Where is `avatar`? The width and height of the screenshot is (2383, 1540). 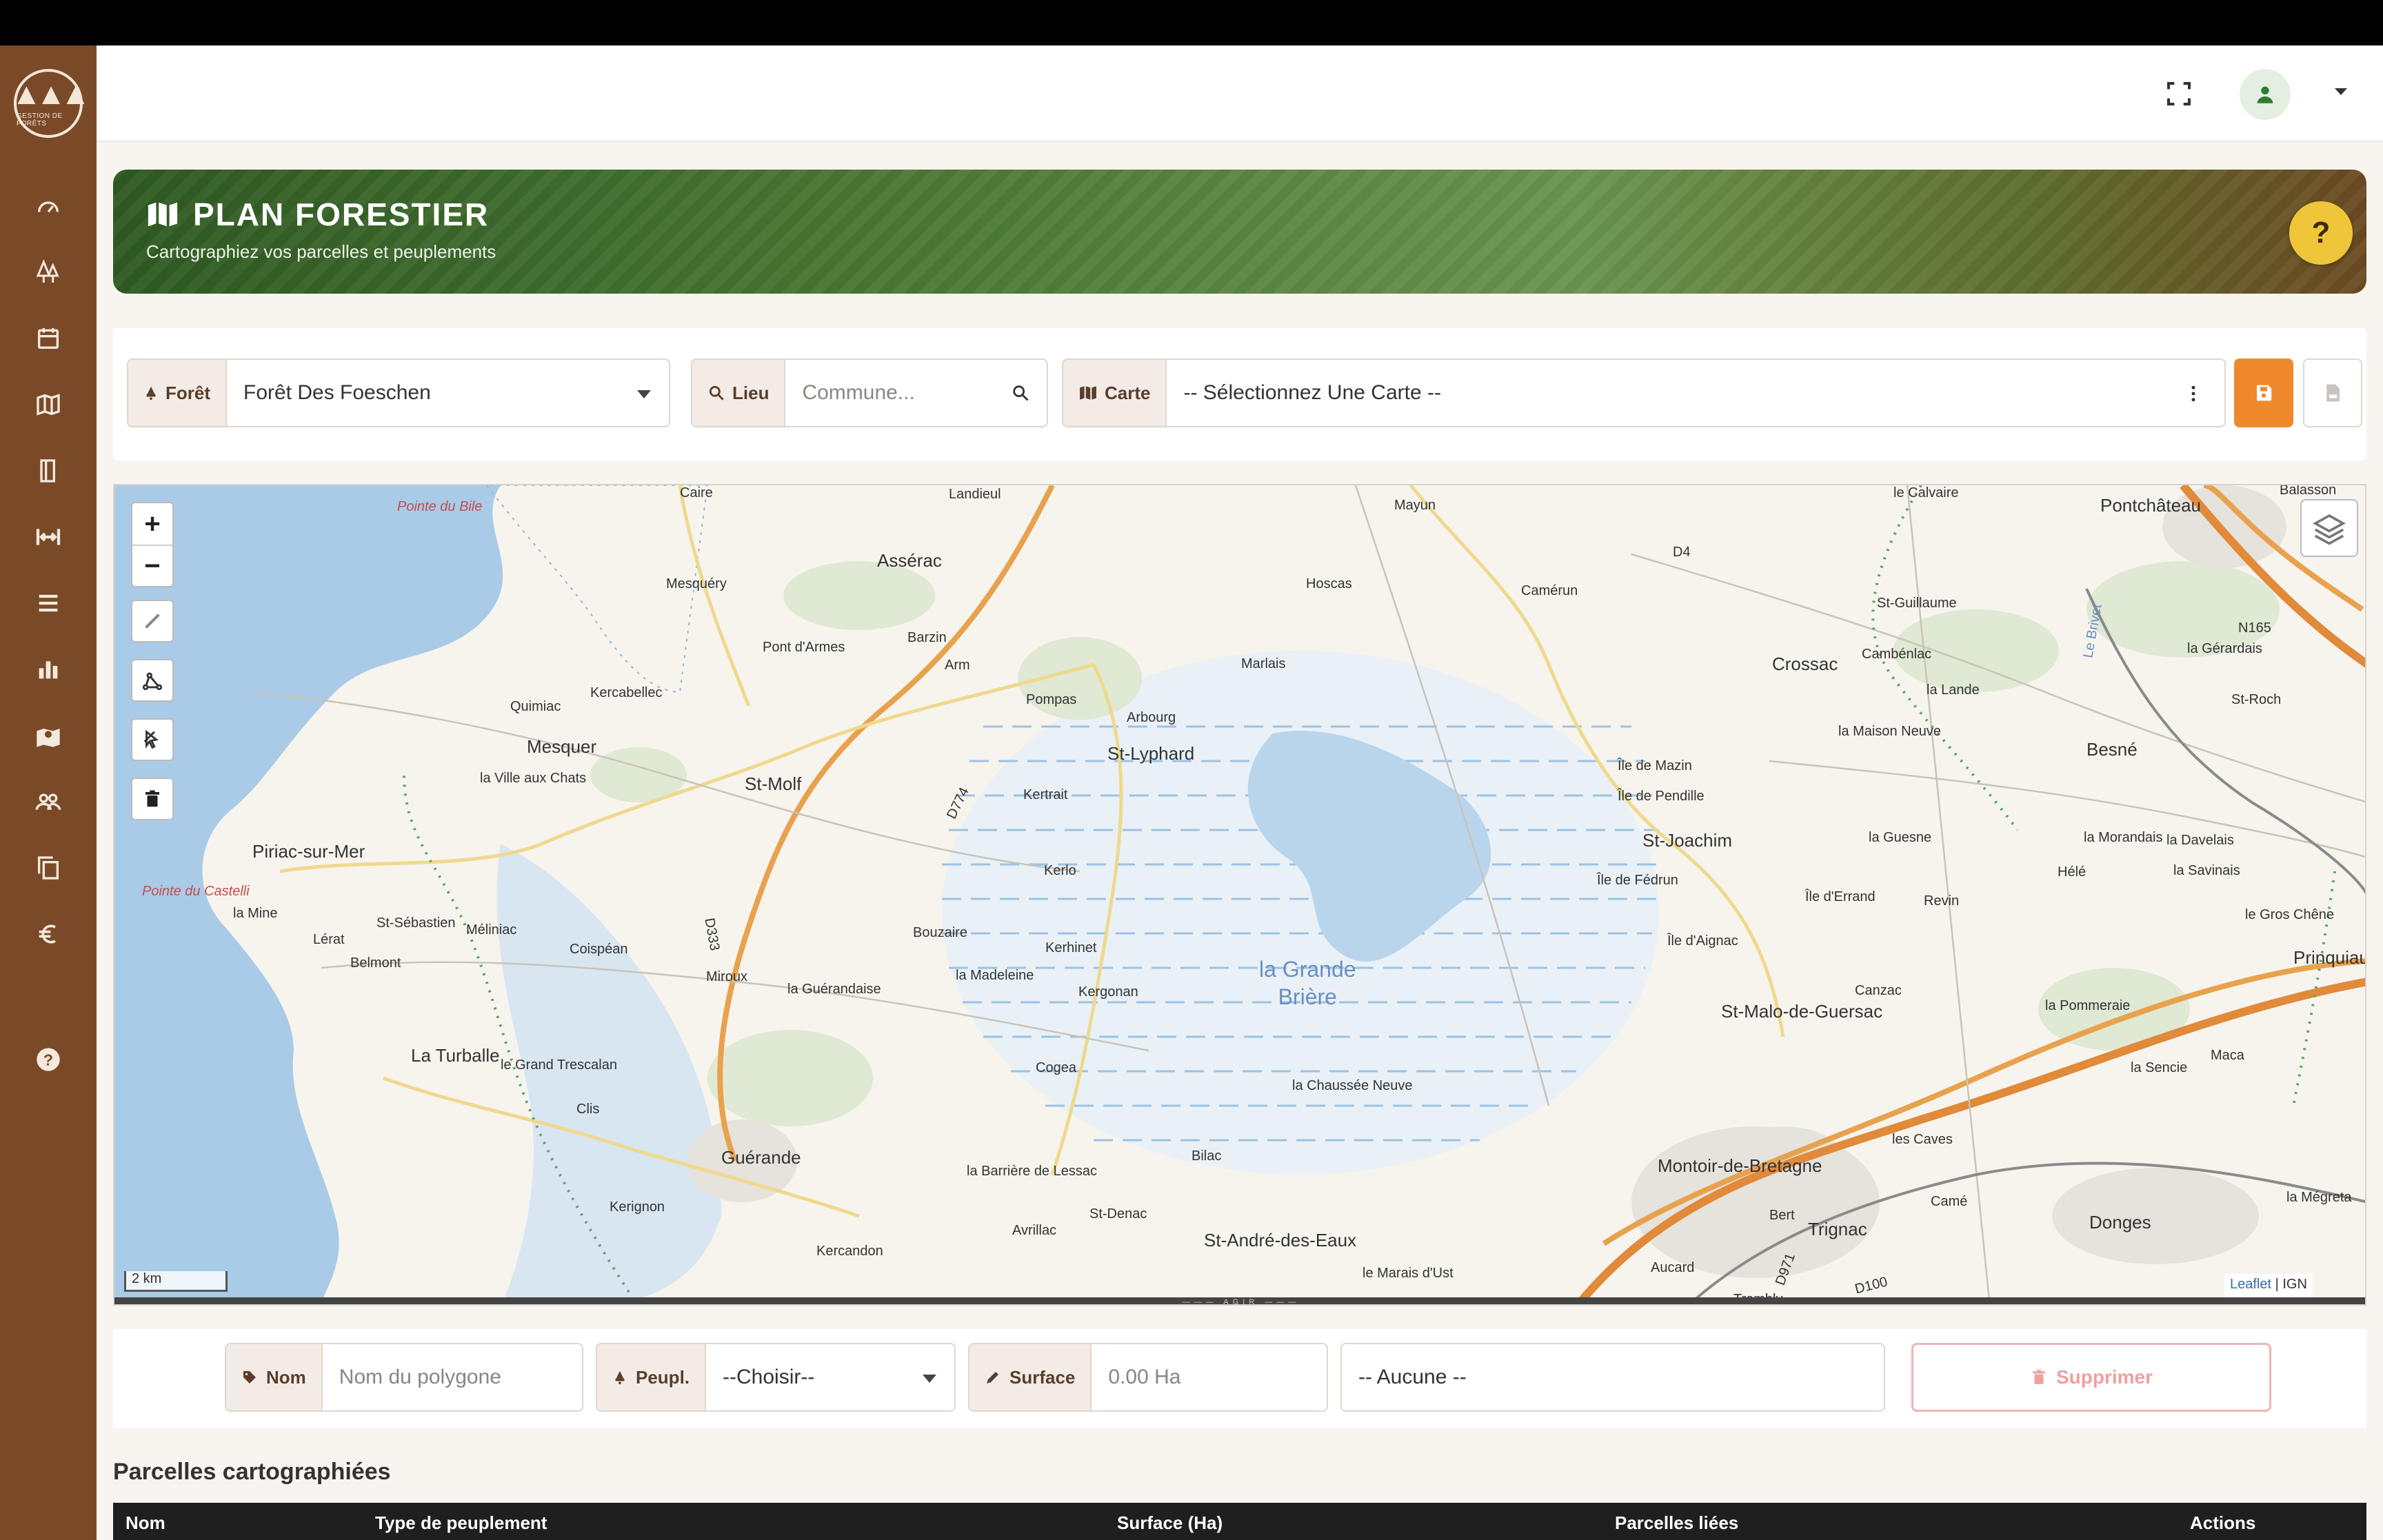
avatar is located at coordinates (2265, 95).